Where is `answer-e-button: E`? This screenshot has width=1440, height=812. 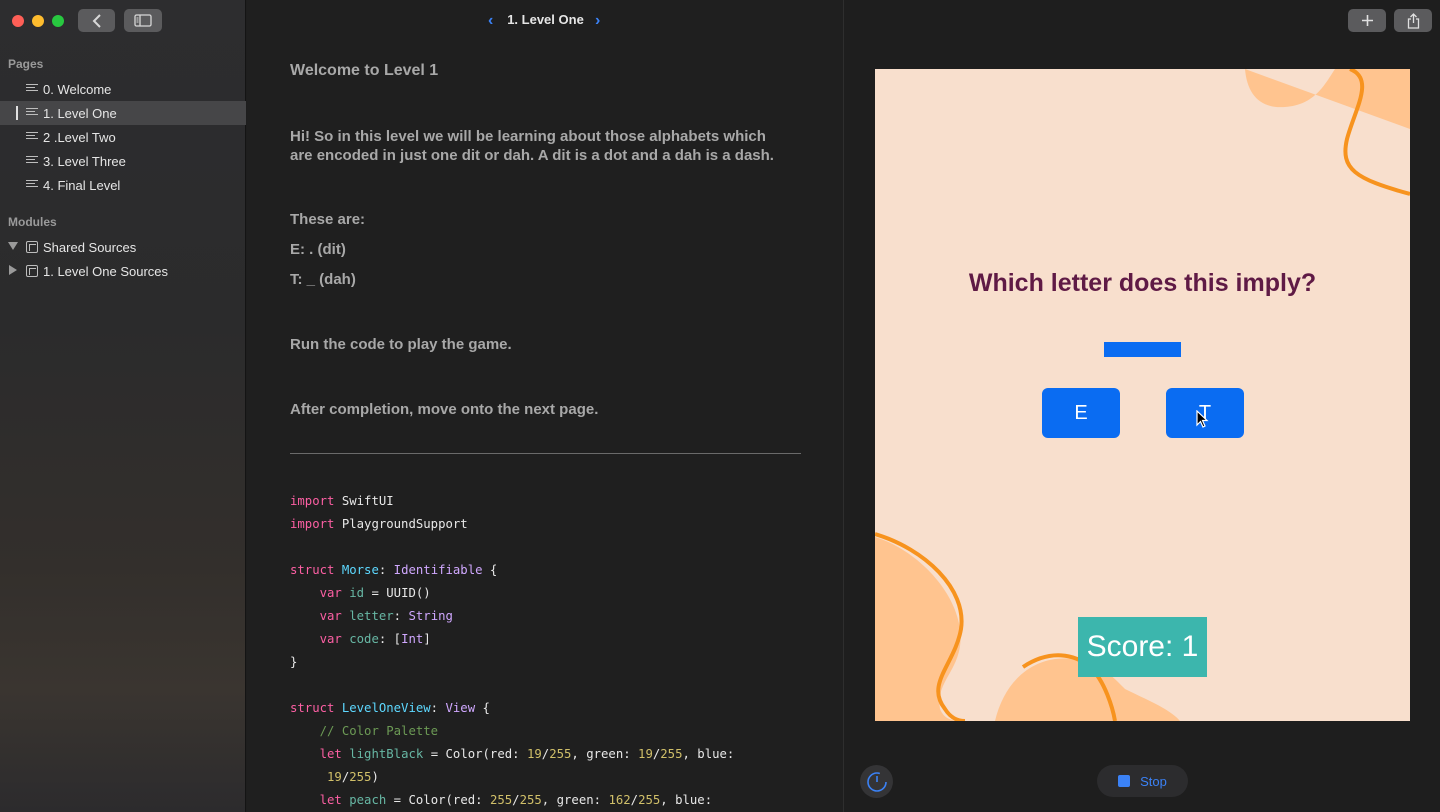
answer-e-button: E is located at coordinates (1081, 413).